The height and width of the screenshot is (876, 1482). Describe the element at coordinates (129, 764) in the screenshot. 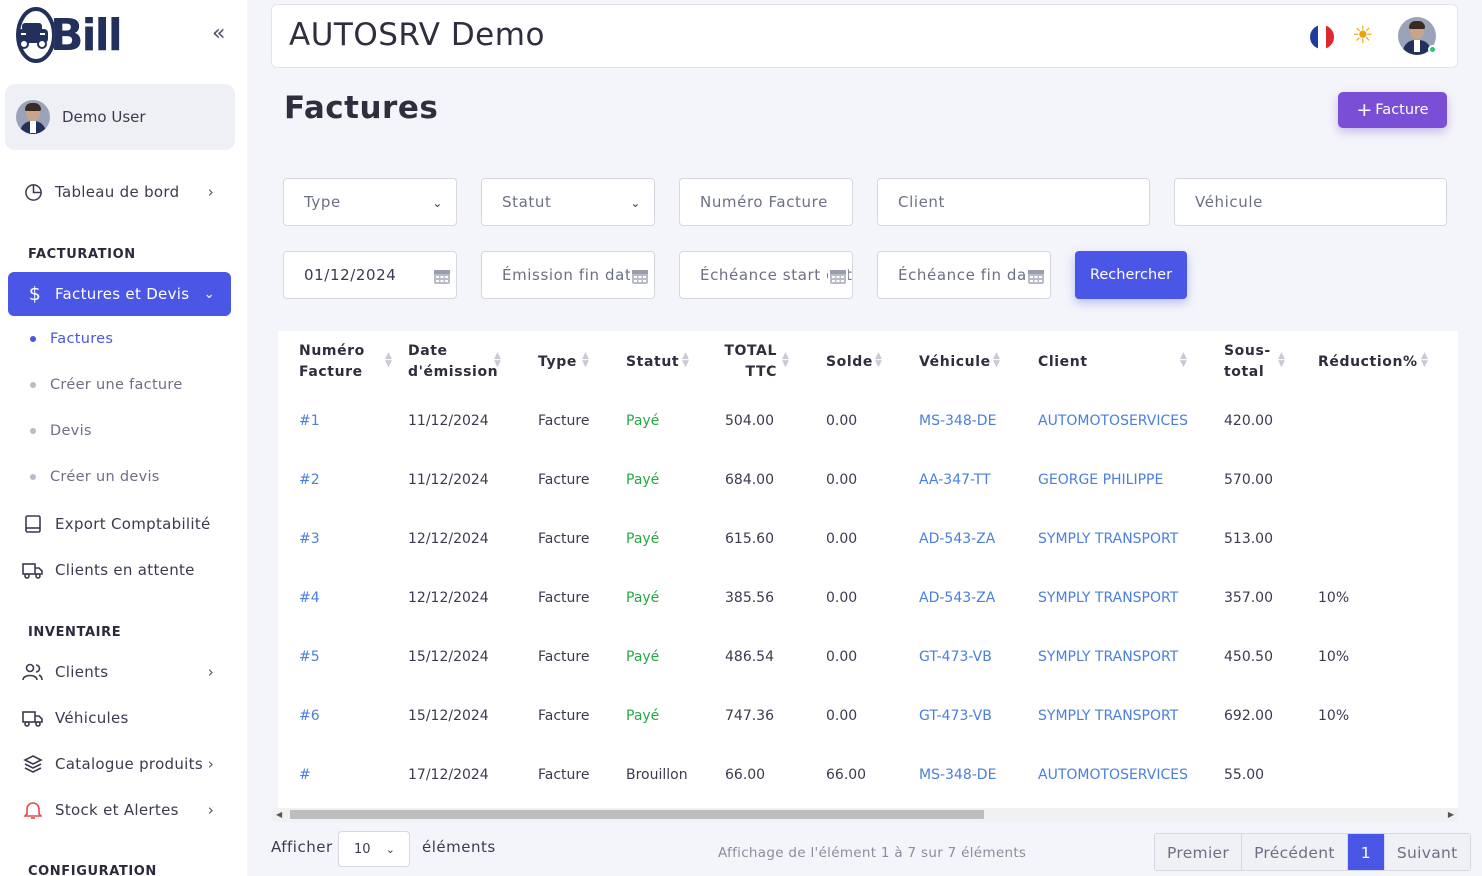

I see `sidebar-item-label: Catalogue produits` at that location.